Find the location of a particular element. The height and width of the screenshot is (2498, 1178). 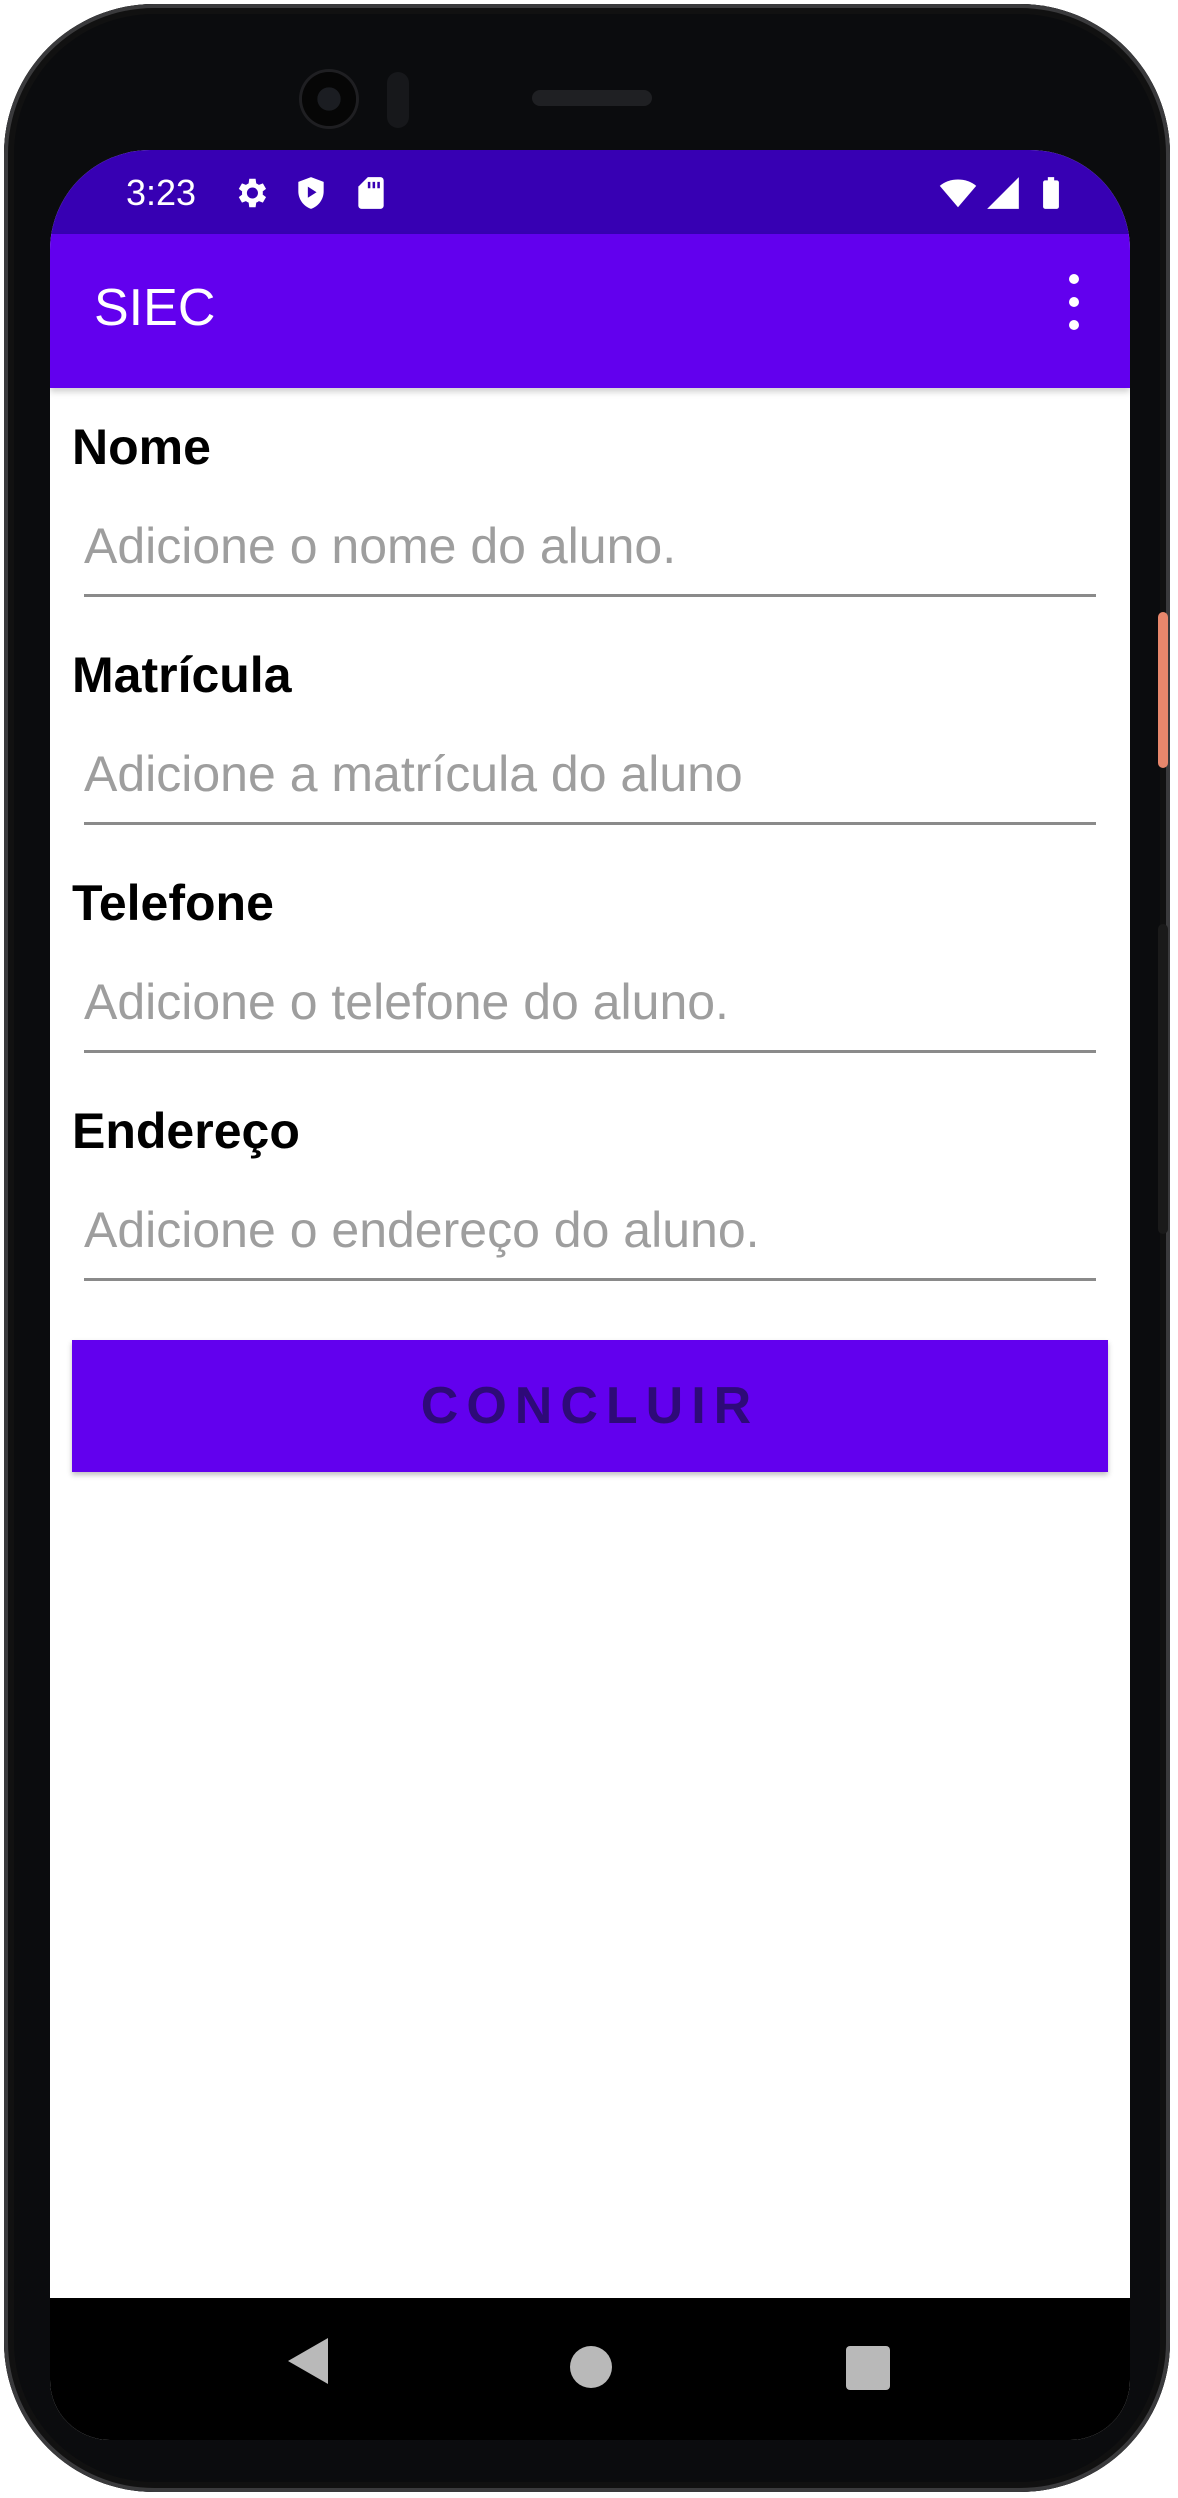

wifi-icon is located at coordinates (958, 193).